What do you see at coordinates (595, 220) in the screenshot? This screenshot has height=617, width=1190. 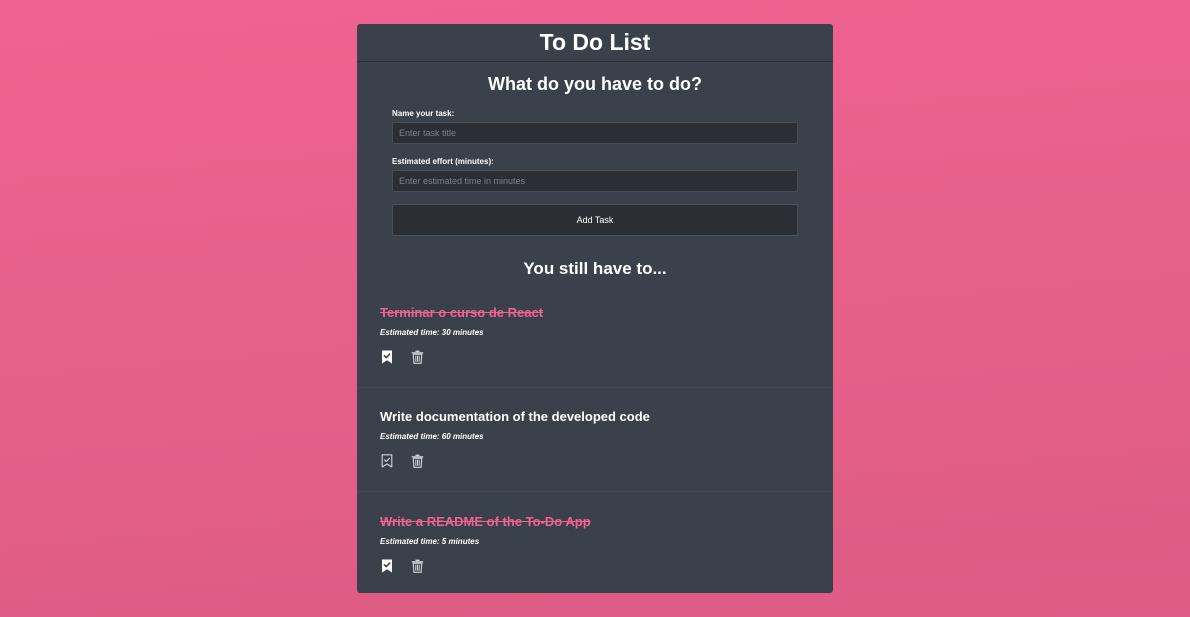 I see `add-task-button: Add Task` at bounding box center [595, 220].